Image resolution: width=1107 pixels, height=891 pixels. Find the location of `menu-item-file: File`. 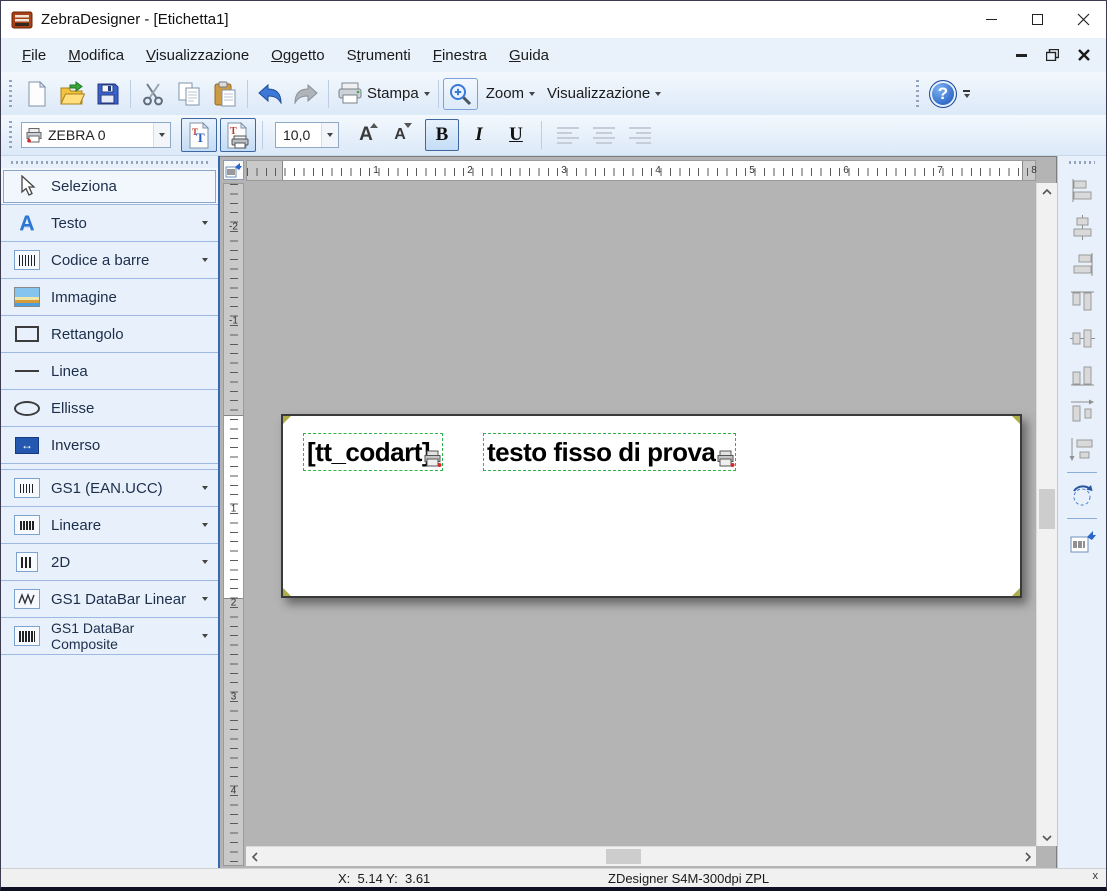

menu-item-file: File is located at coordinates (34, 55).